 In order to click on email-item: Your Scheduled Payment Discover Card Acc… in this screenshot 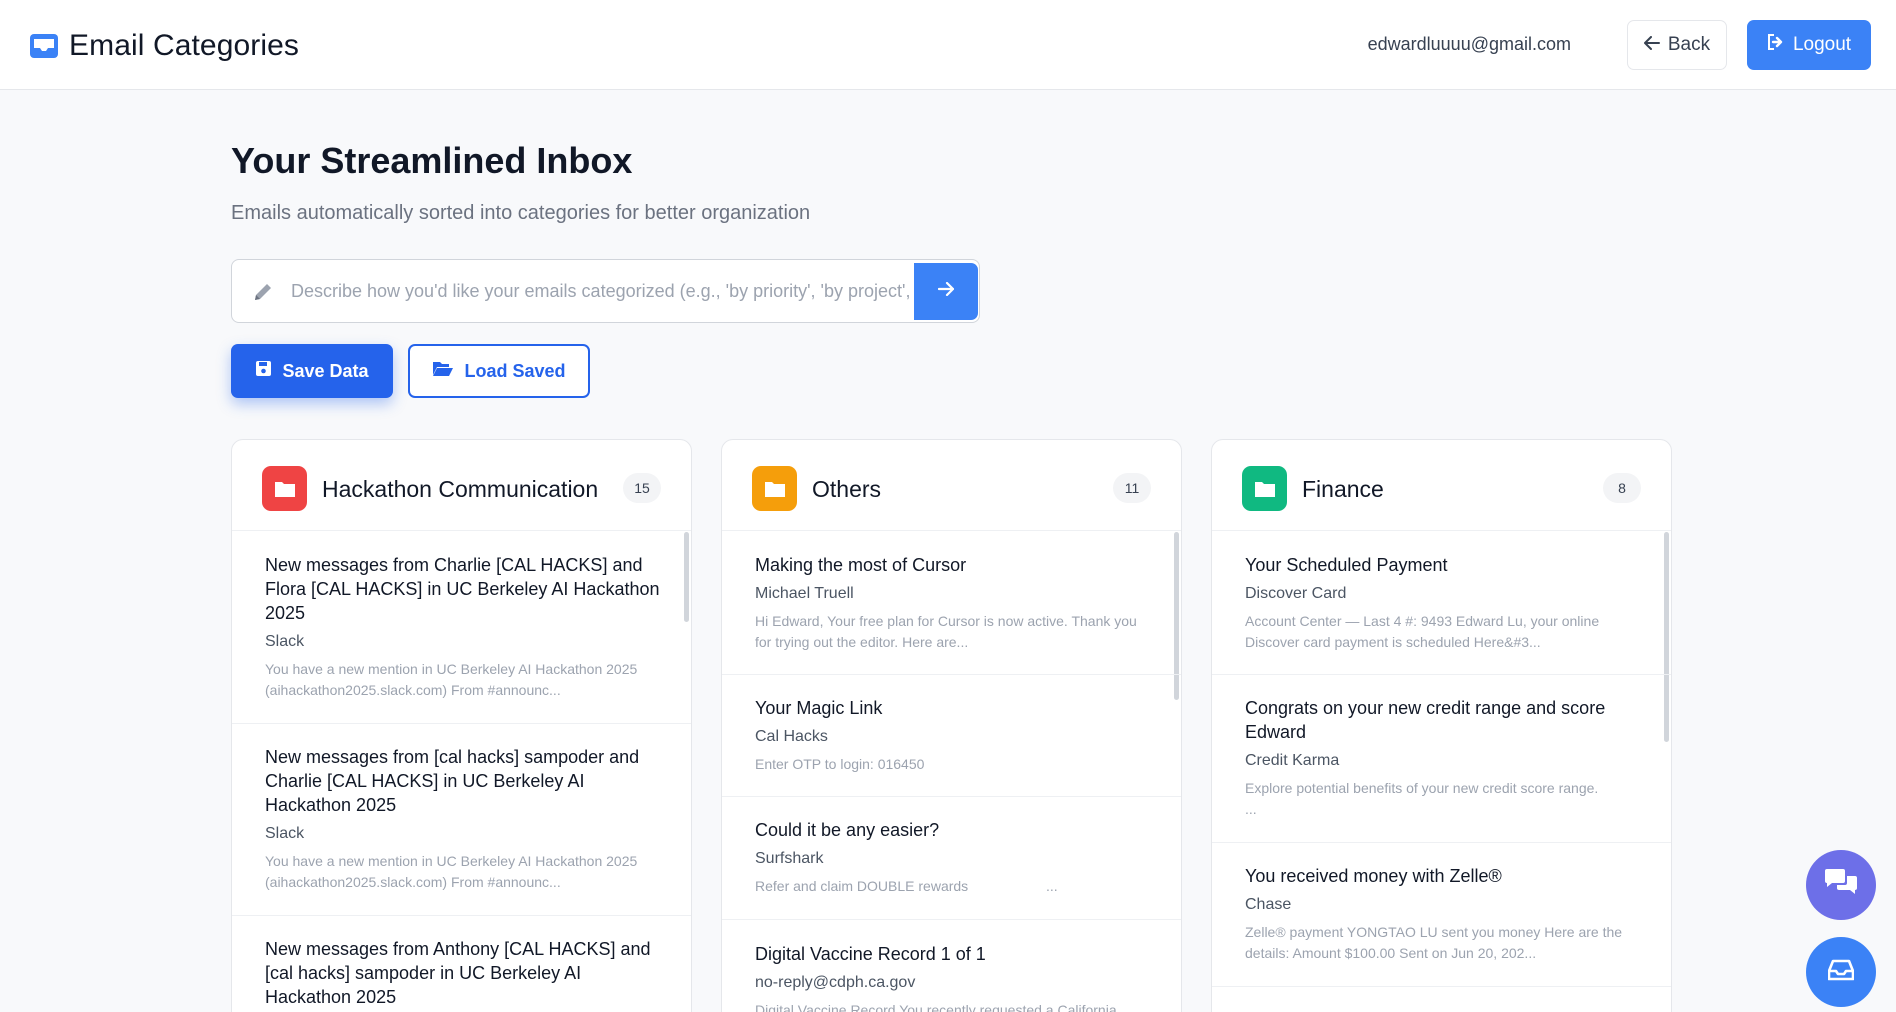, I will do `click(1441, 603)`.